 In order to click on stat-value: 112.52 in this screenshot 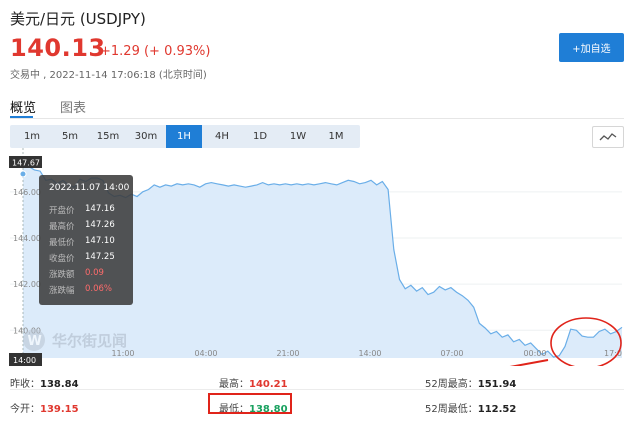, I will do `click(497, 409)`.